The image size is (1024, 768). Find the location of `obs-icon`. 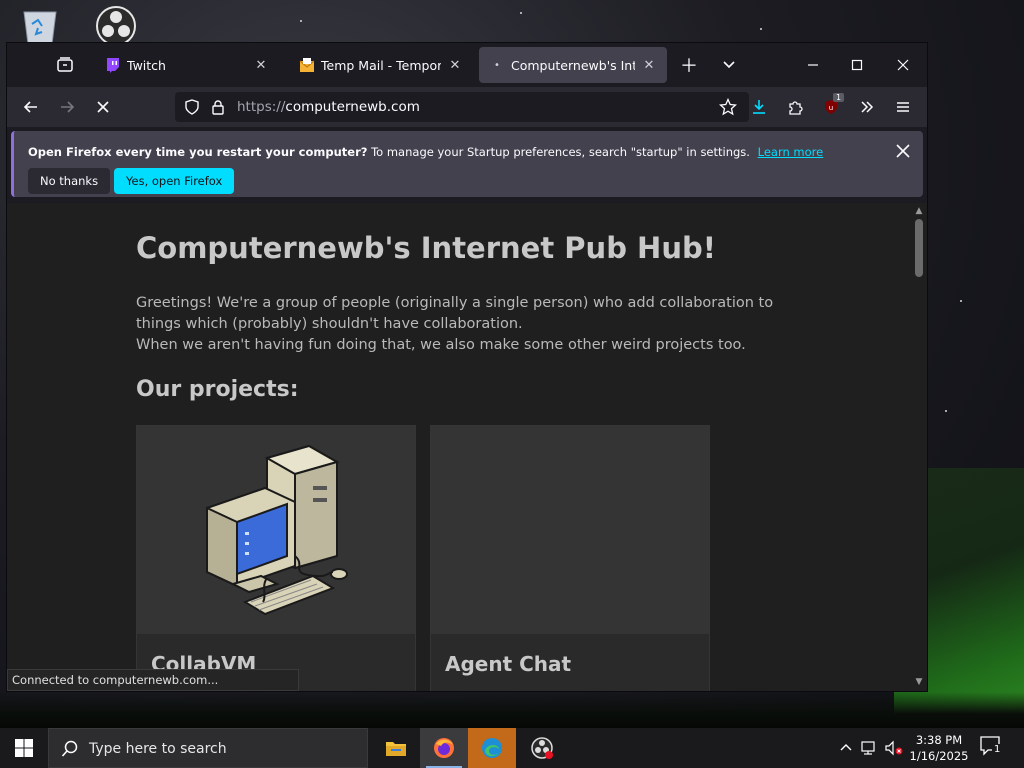

obs-icon is located at coordinates (542, 748).